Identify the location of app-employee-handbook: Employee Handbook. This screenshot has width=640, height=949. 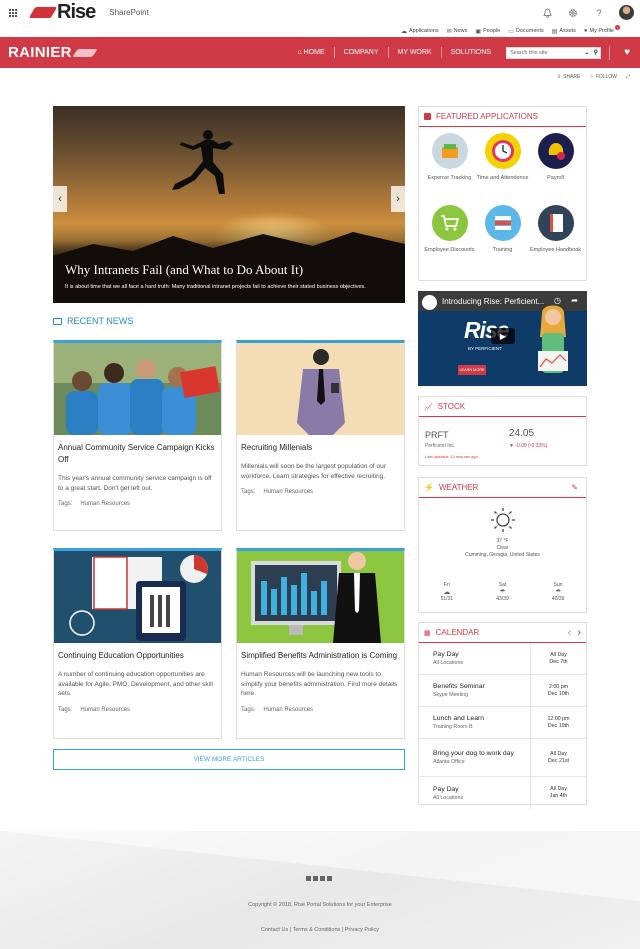
(555, 237).